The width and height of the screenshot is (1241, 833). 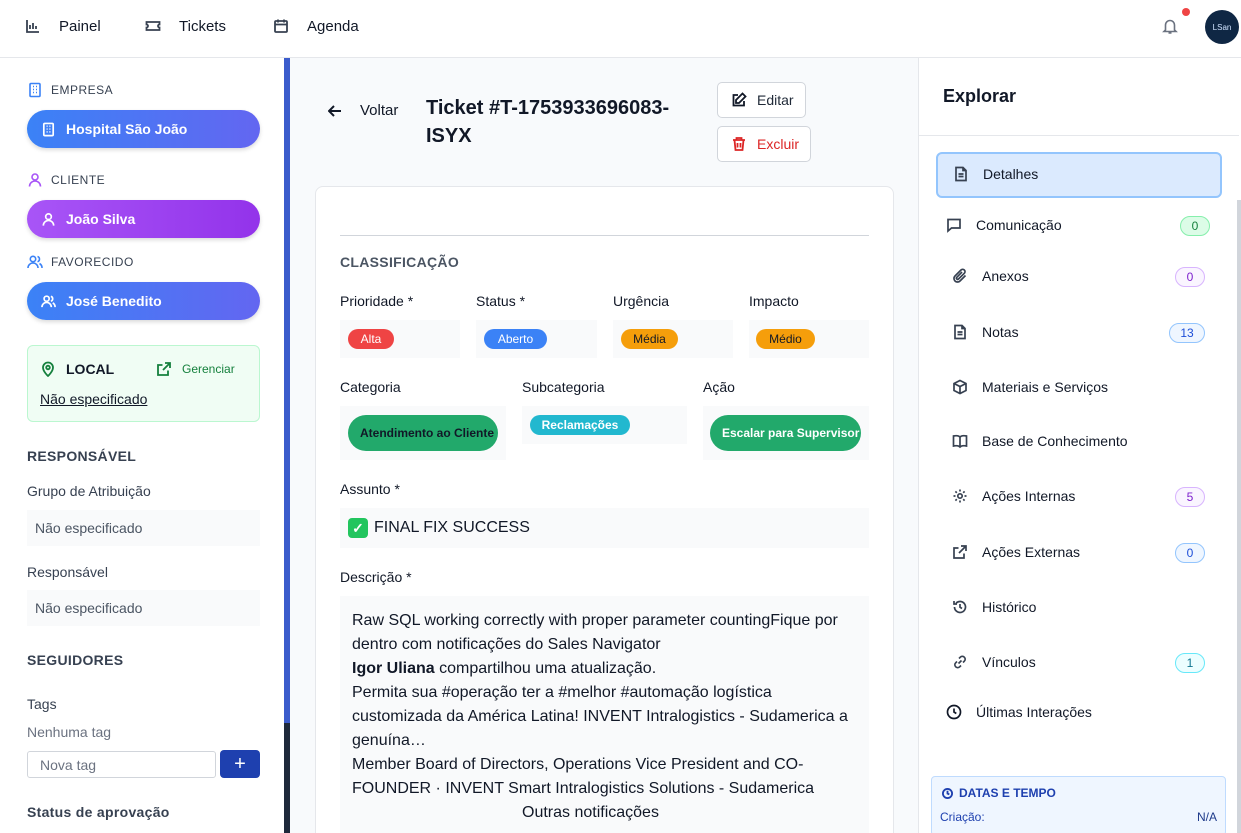 I want to click on explore-item-detalhes: Detalhes, so click(x=995, y=174).